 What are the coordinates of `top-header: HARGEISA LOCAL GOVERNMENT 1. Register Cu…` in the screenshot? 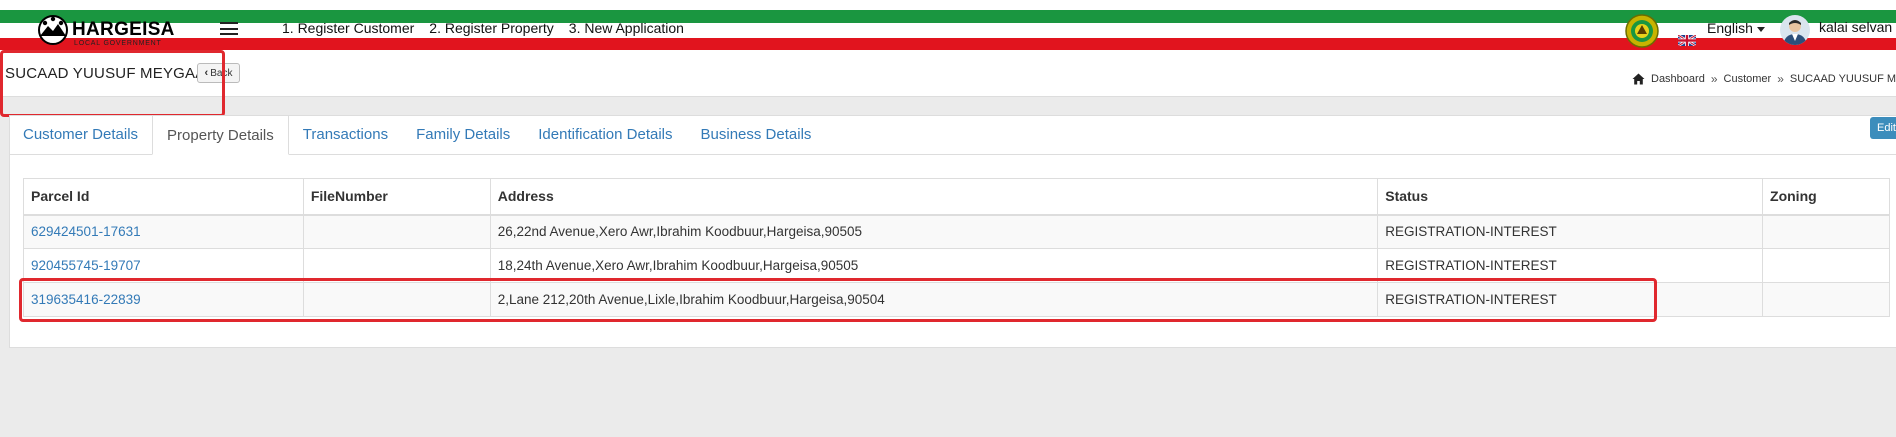 It's located at (948, 25).